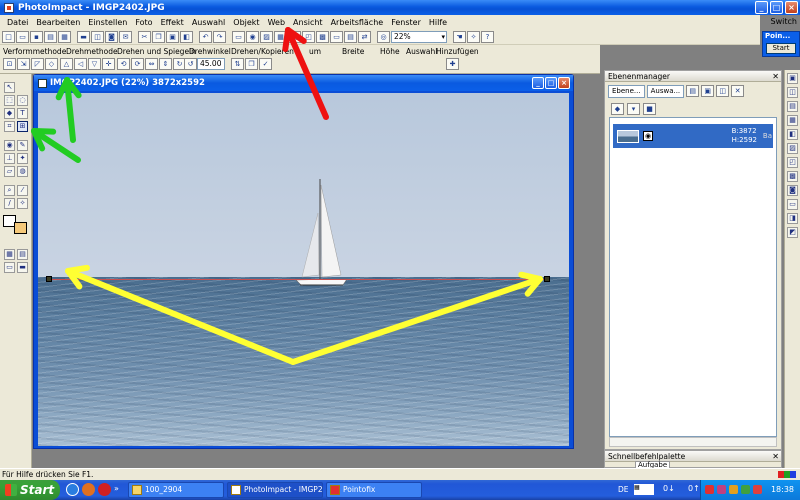  What do you see at coordinates (792, 120) in the screenshot?
I see `strip-icon-4: ▦` at bounding box center [792, 120].